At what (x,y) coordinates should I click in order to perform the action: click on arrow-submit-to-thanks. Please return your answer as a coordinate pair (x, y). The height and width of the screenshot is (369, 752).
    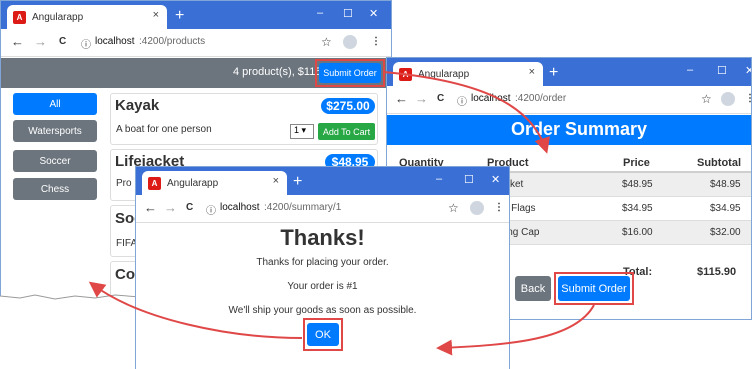
    Looking at the image, I should click on (515, 330).